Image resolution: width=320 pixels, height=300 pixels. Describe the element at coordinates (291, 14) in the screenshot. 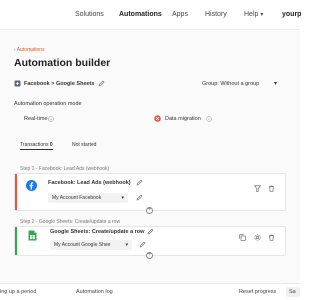

I see `user-menu: yourp` at that location.